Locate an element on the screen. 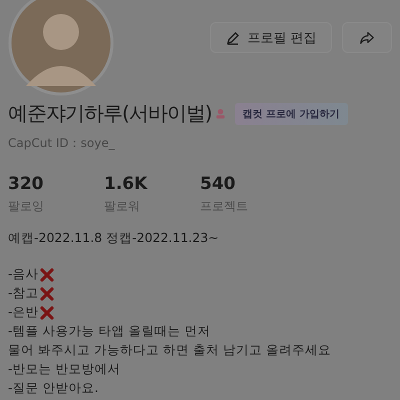  bio-line: -참고 is located at coordinates (23, 293).